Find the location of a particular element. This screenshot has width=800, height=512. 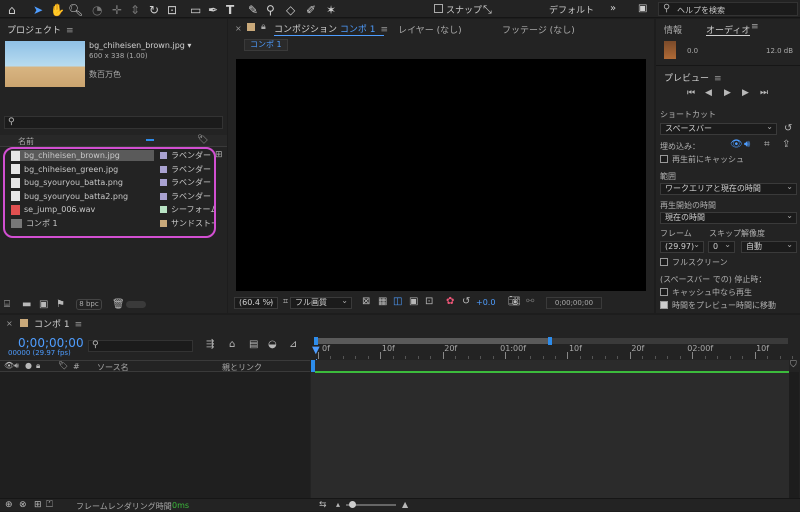

brush-tool-icon: ✎ is located at coordinates (253, 10).